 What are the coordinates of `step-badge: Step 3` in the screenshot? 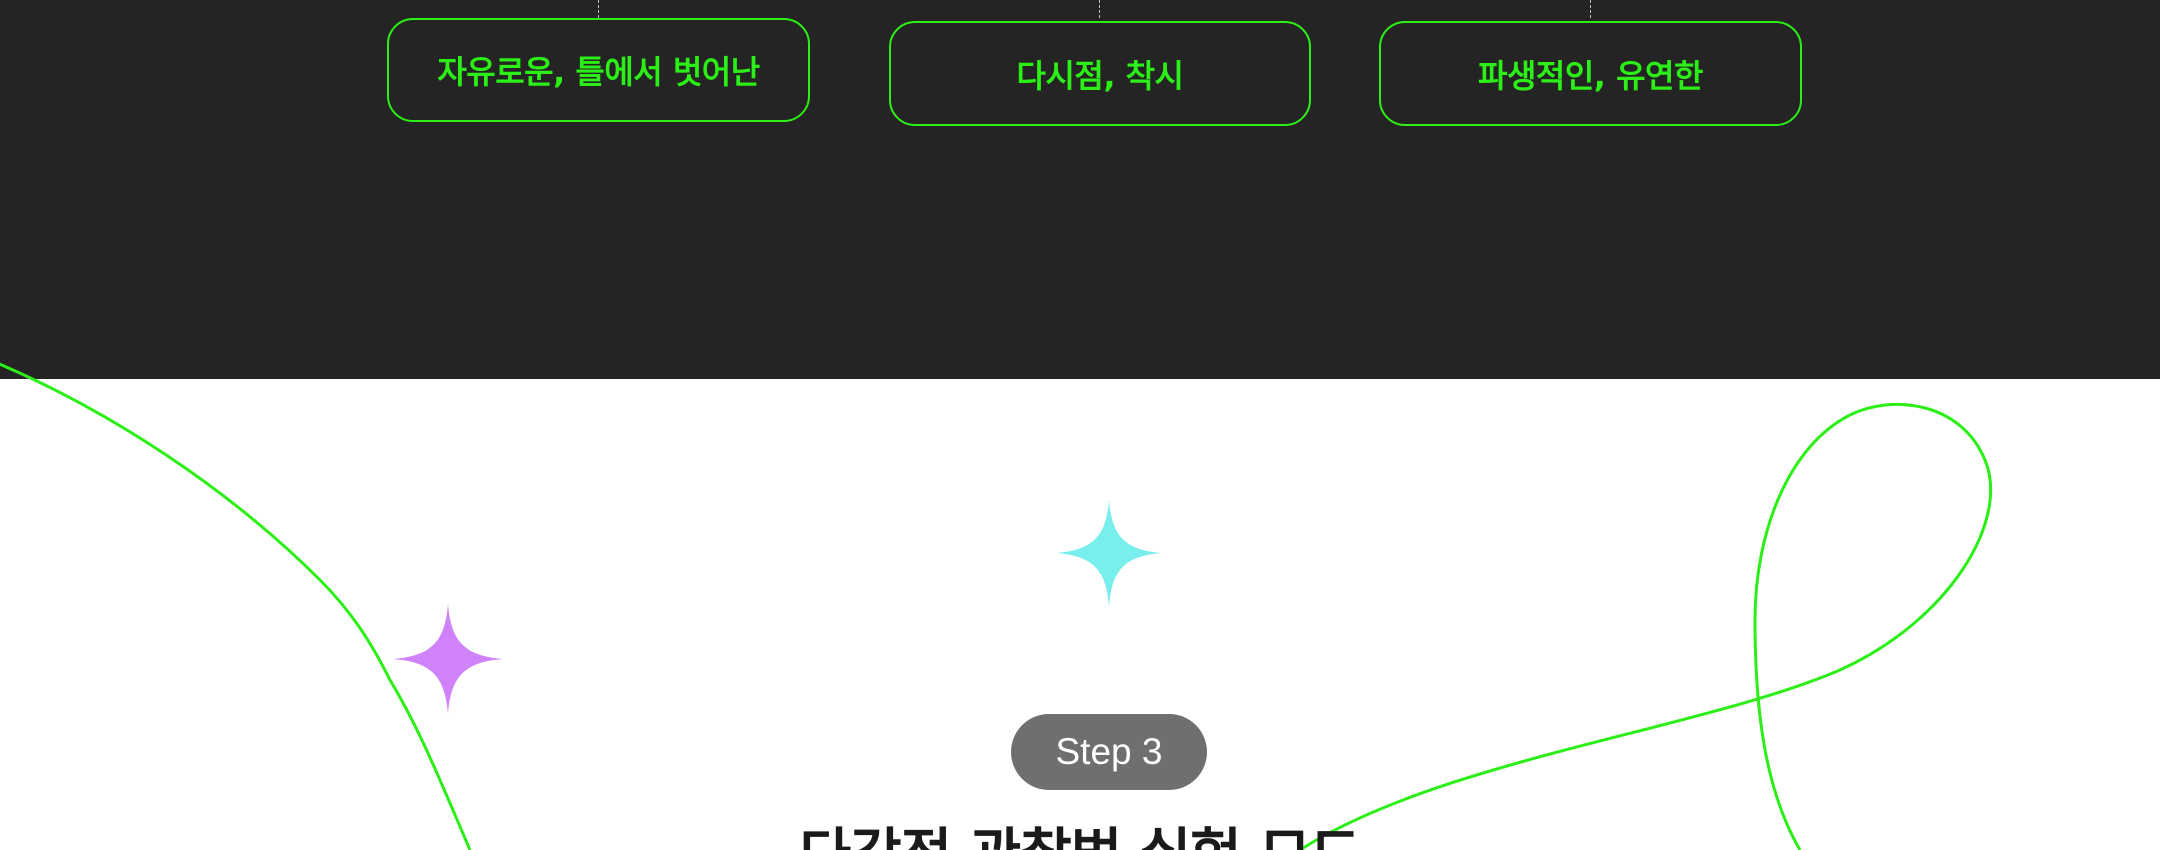 It's located at (1109, 752).